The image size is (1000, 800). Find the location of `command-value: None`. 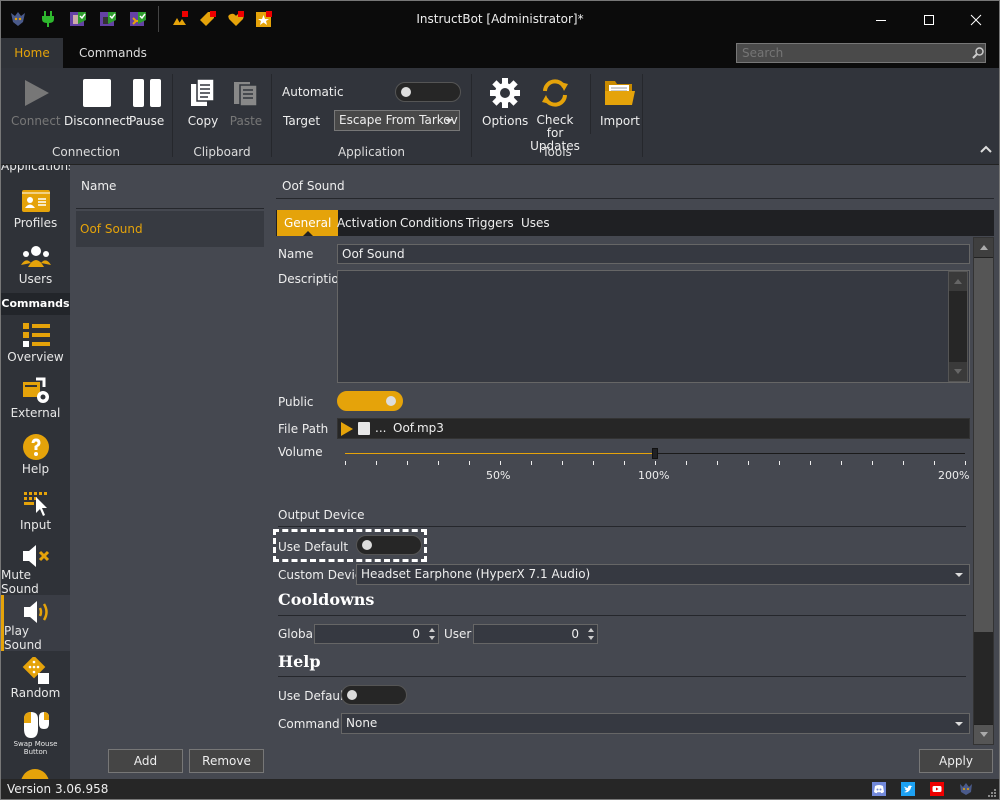

command-value: None is located at coordinates (362, 723).